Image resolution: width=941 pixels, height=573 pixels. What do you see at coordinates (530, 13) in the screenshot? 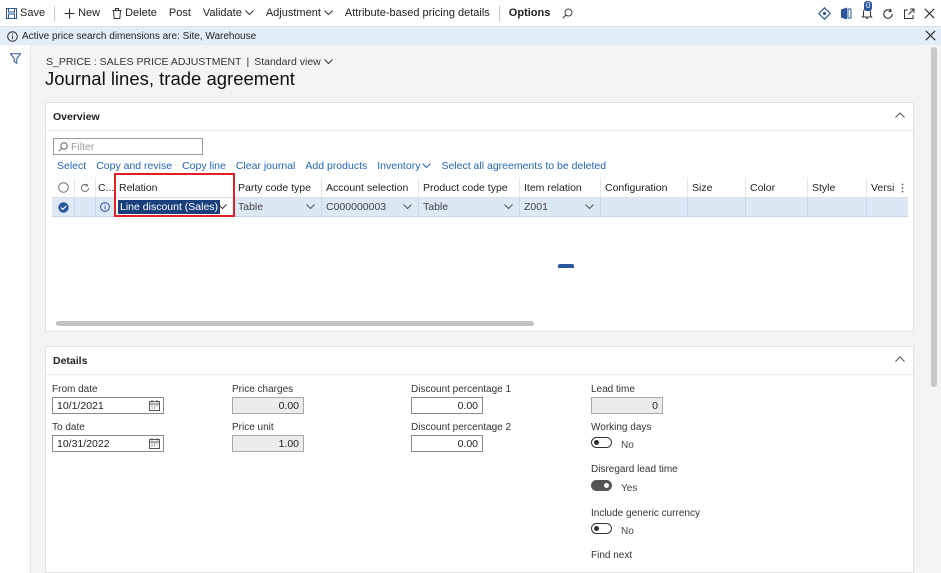
I see `options-tab: Options` at bounding box center [530, 13].